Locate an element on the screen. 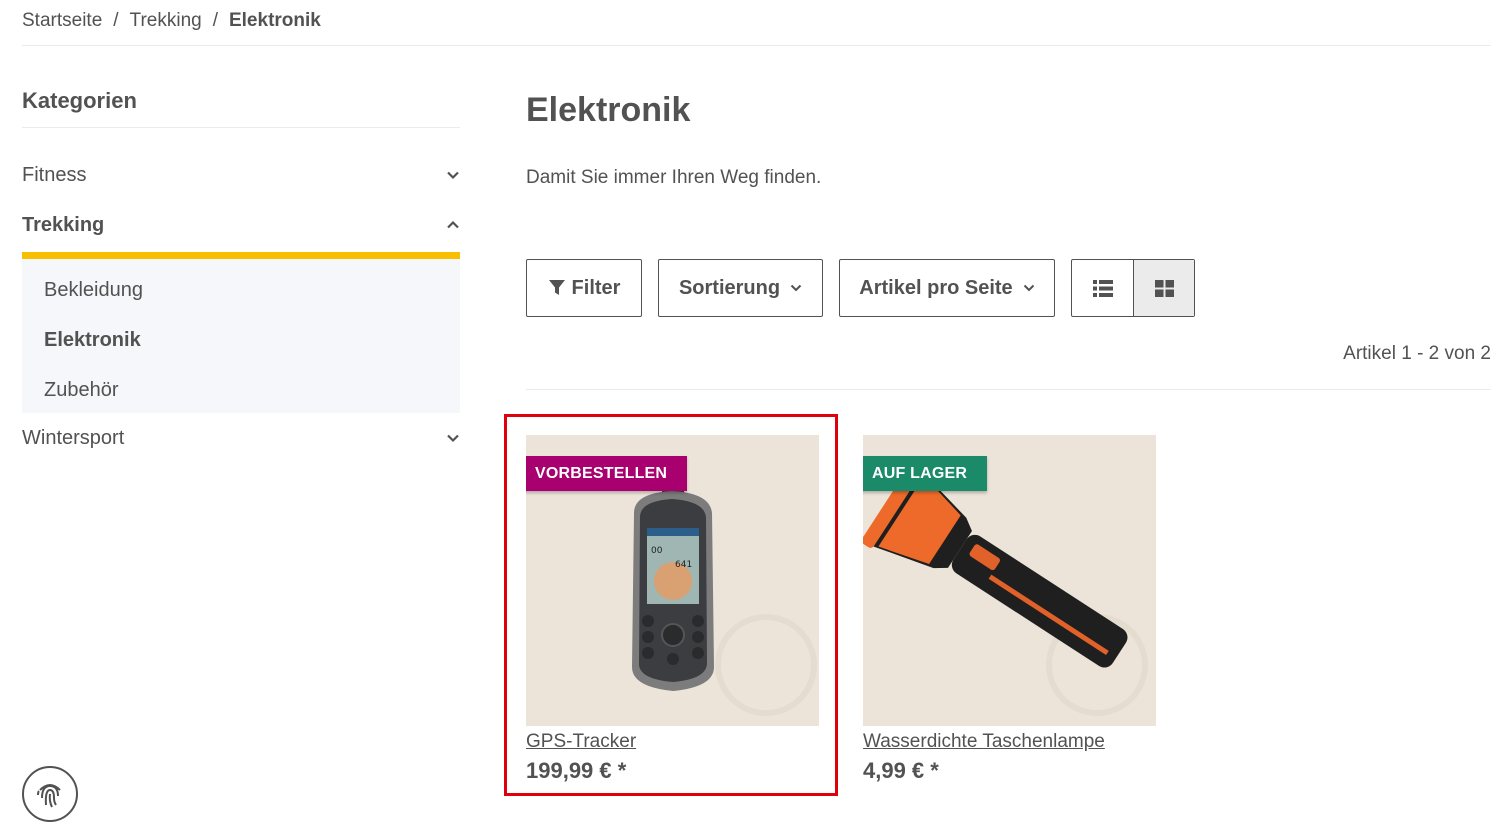 This screenshot has height=832, width=1506. page-description: Damit Sie immer Ihren Weg finden. is located at coordinates (674, 177).